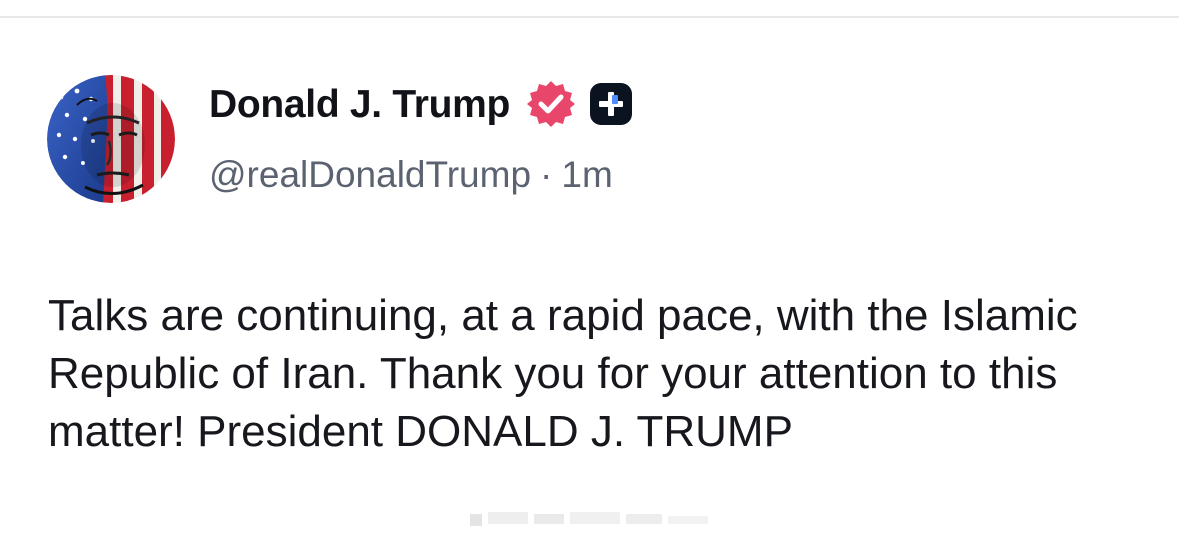 The width and height of the screenshot is (1179, 545). I want to click on author-avatar, so click(111, 139).